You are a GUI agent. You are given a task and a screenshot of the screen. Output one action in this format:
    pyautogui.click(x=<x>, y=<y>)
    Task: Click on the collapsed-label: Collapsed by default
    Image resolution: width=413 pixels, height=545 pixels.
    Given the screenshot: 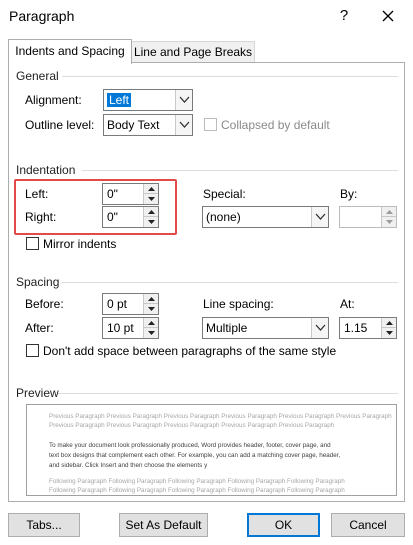 What is the action you would take?
    pyautogui.click(x=275, y=125)
    